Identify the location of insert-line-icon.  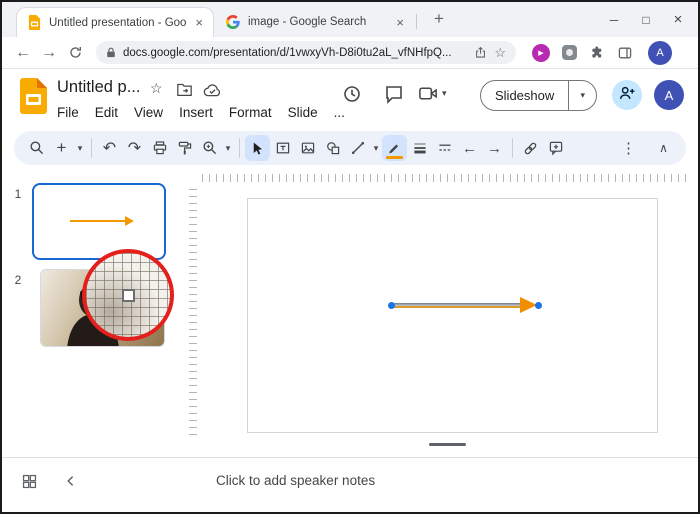
(357, 148).